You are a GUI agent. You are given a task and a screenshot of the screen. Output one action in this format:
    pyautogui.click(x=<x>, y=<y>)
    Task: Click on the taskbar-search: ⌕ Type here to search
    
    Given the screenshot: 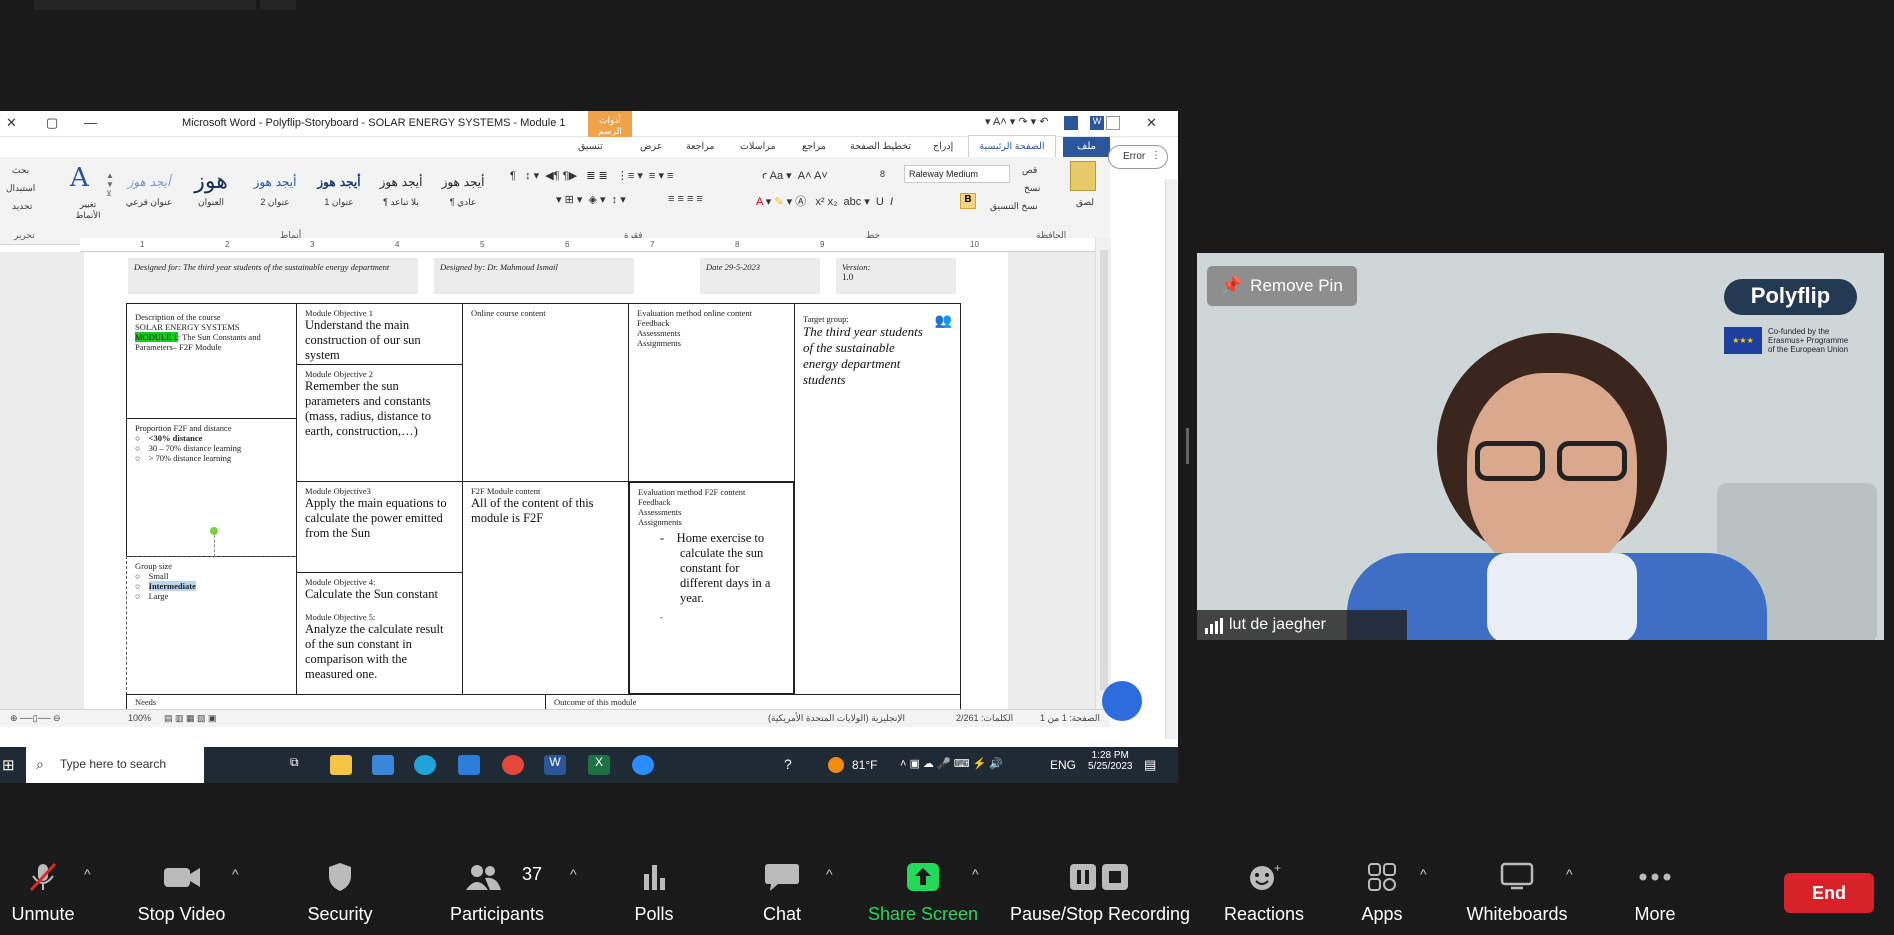 What is the action you would take?
    pyautogui.click(x=115, y=765)
    